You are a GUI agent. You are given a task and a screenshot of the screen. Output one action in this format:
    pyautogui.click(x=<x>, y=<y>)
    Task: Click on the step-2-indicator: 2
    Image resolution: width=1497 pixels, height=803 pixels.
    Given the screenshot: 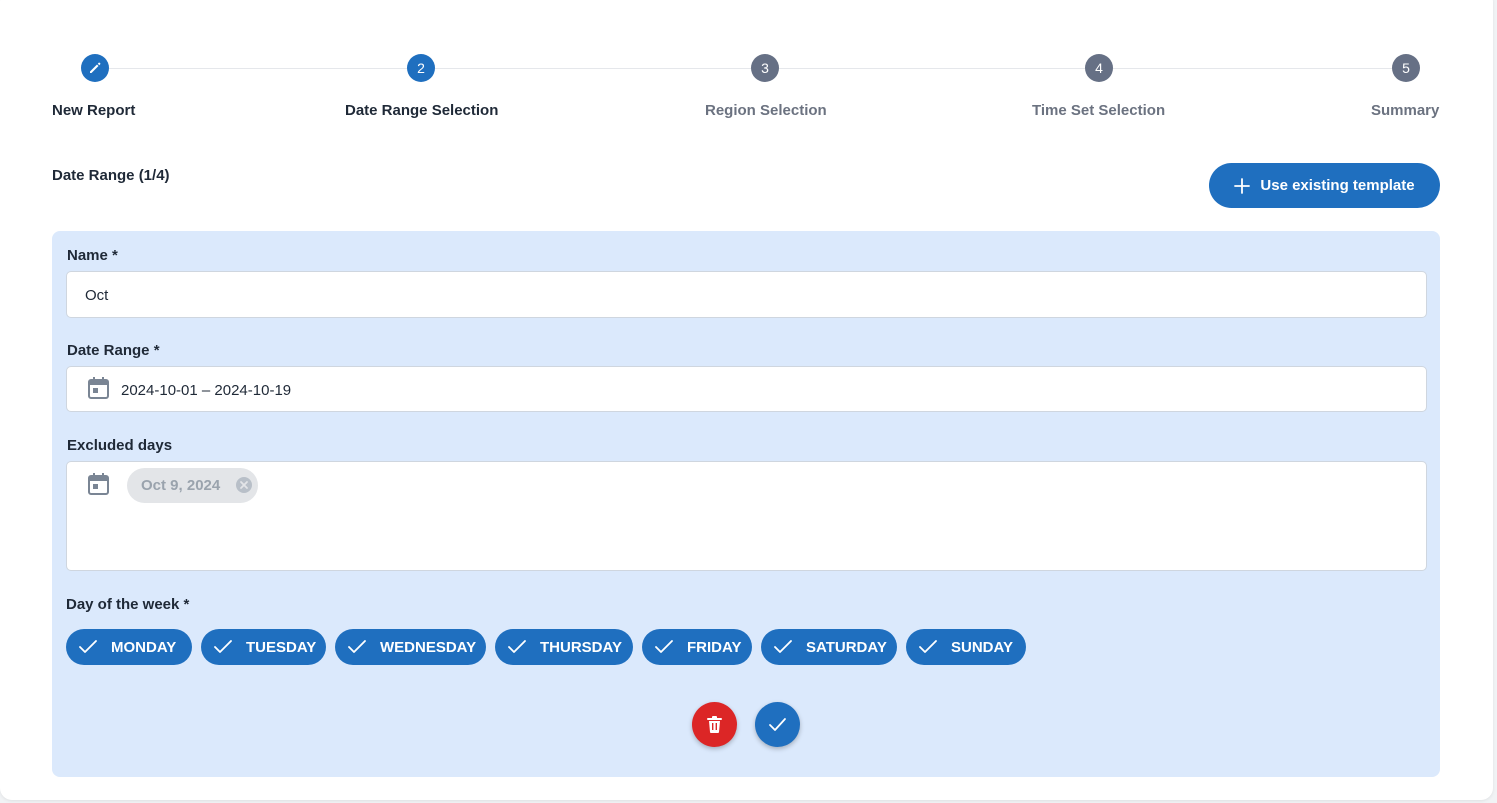 What is the action you would take?
    pyautogui.click(x=421, y=68)
    